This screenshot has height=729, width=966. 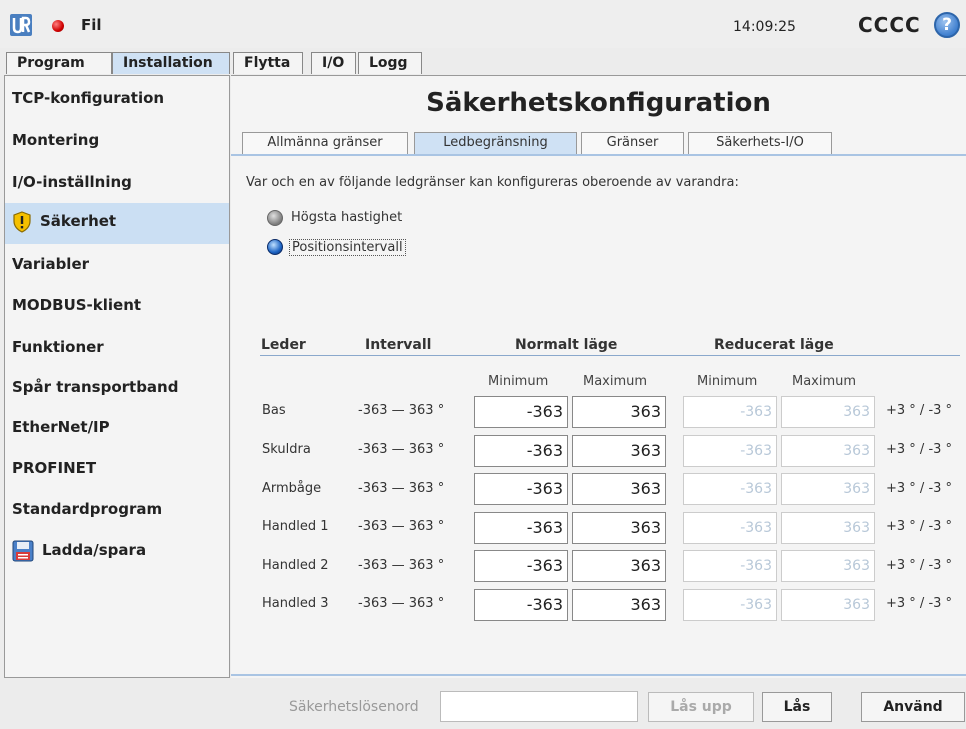 What do you see at coordinates (117, 349) in the screenshot?
I see `sidebar-item-funktioner: Funktioner` at bounding box center [117, 349].